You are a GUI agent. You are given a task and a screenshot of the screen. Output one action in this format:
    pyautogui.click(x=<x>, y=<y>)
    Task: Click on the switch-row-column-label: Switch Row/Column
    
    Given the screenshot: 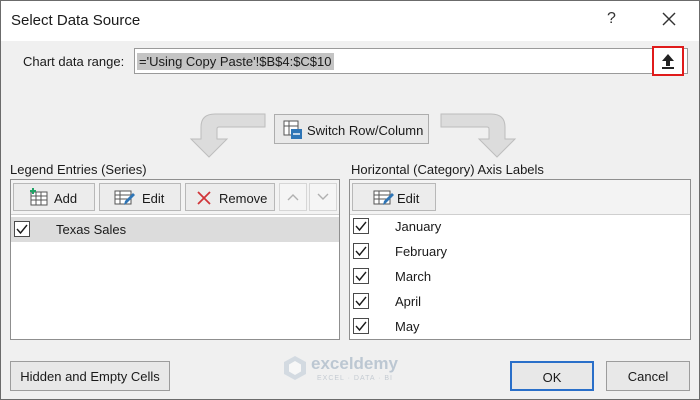 What is the action you would take?
    pyautogui.click(x=365, y=130)
    